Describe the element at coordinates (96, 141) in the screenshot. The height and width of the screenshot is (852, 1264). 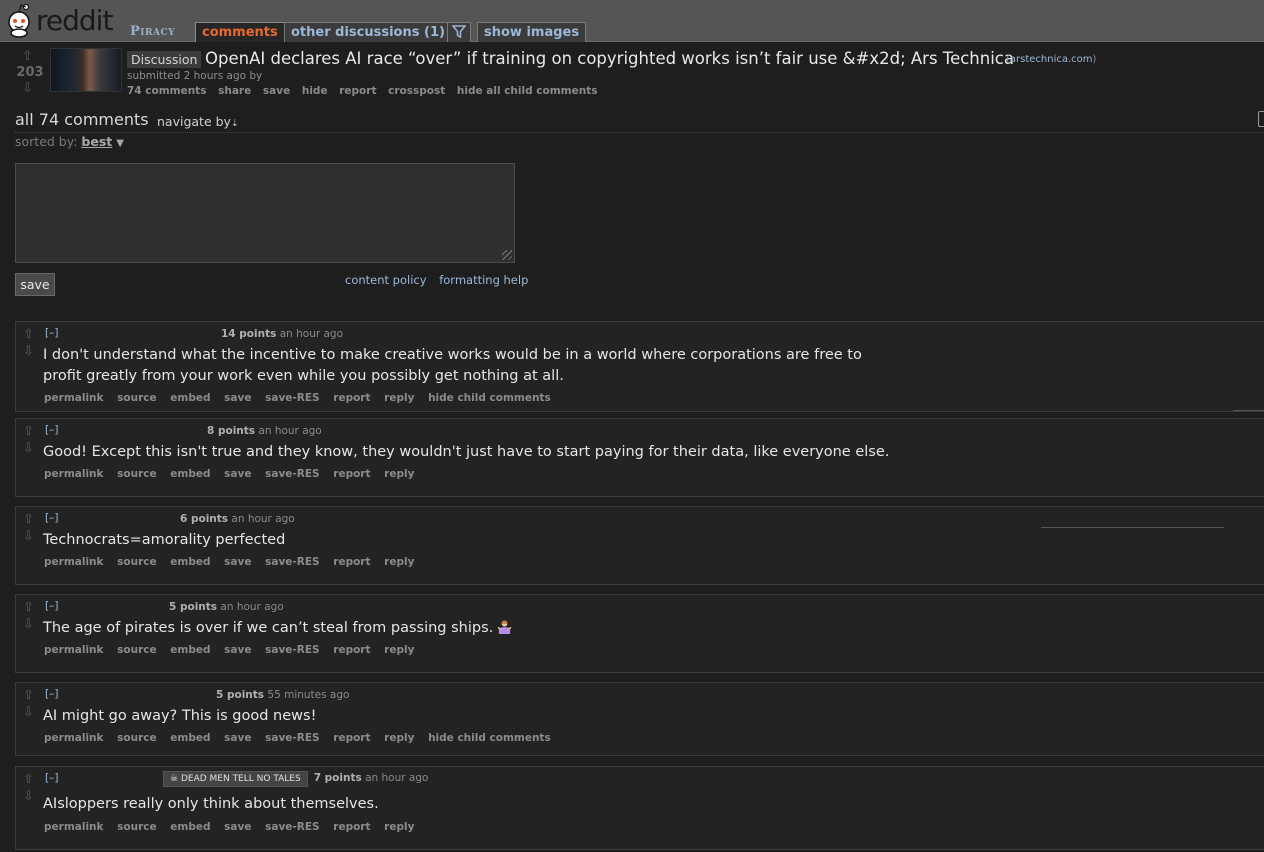
I see `sort-dropdown: best` at that location.